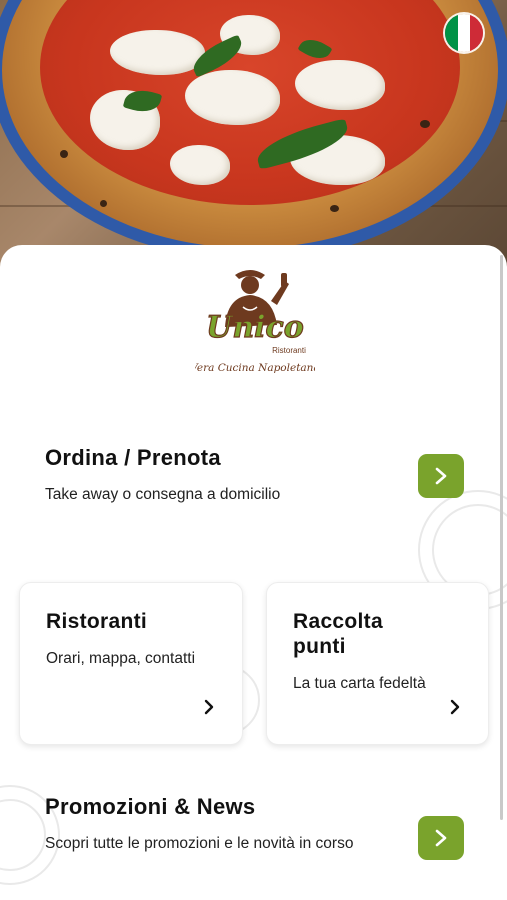  Describe the element at coordinates (377, 663) in the screenshot. I see `points-card: Raccolta punti La tua carta fedeltà` at that location.